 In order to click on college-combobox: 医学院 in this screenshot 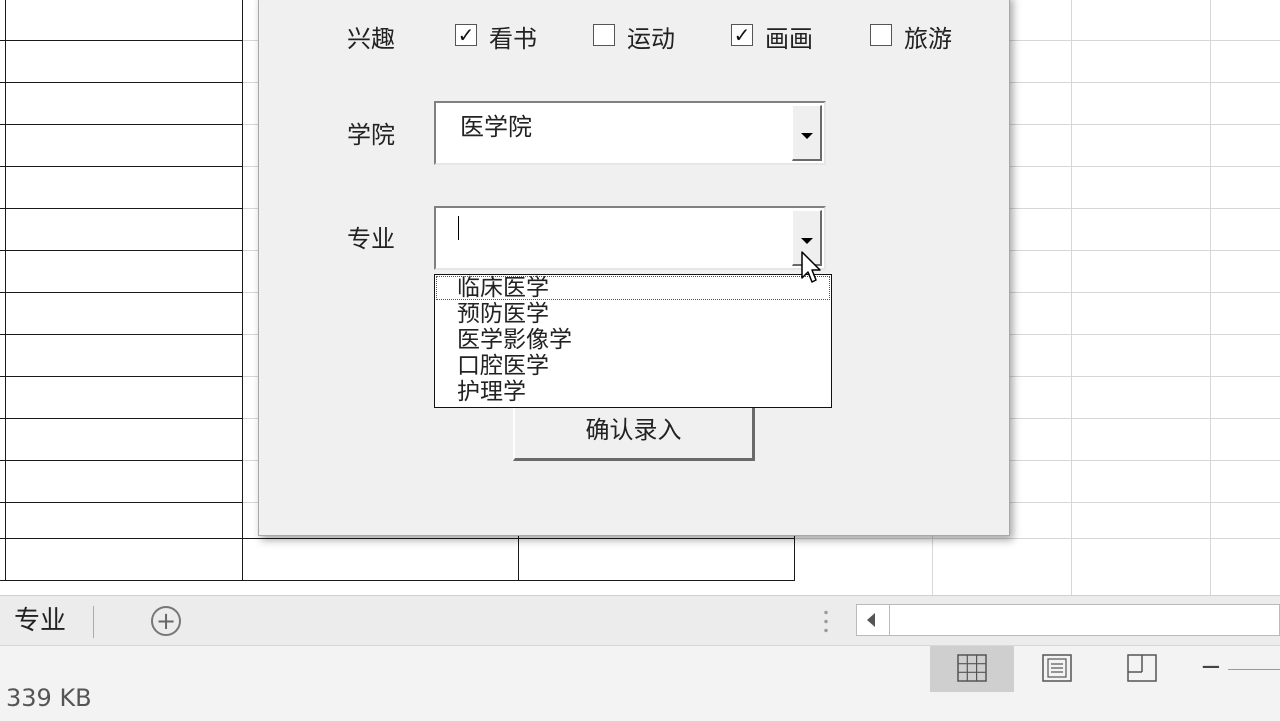, I will do `click(630, 133)`.